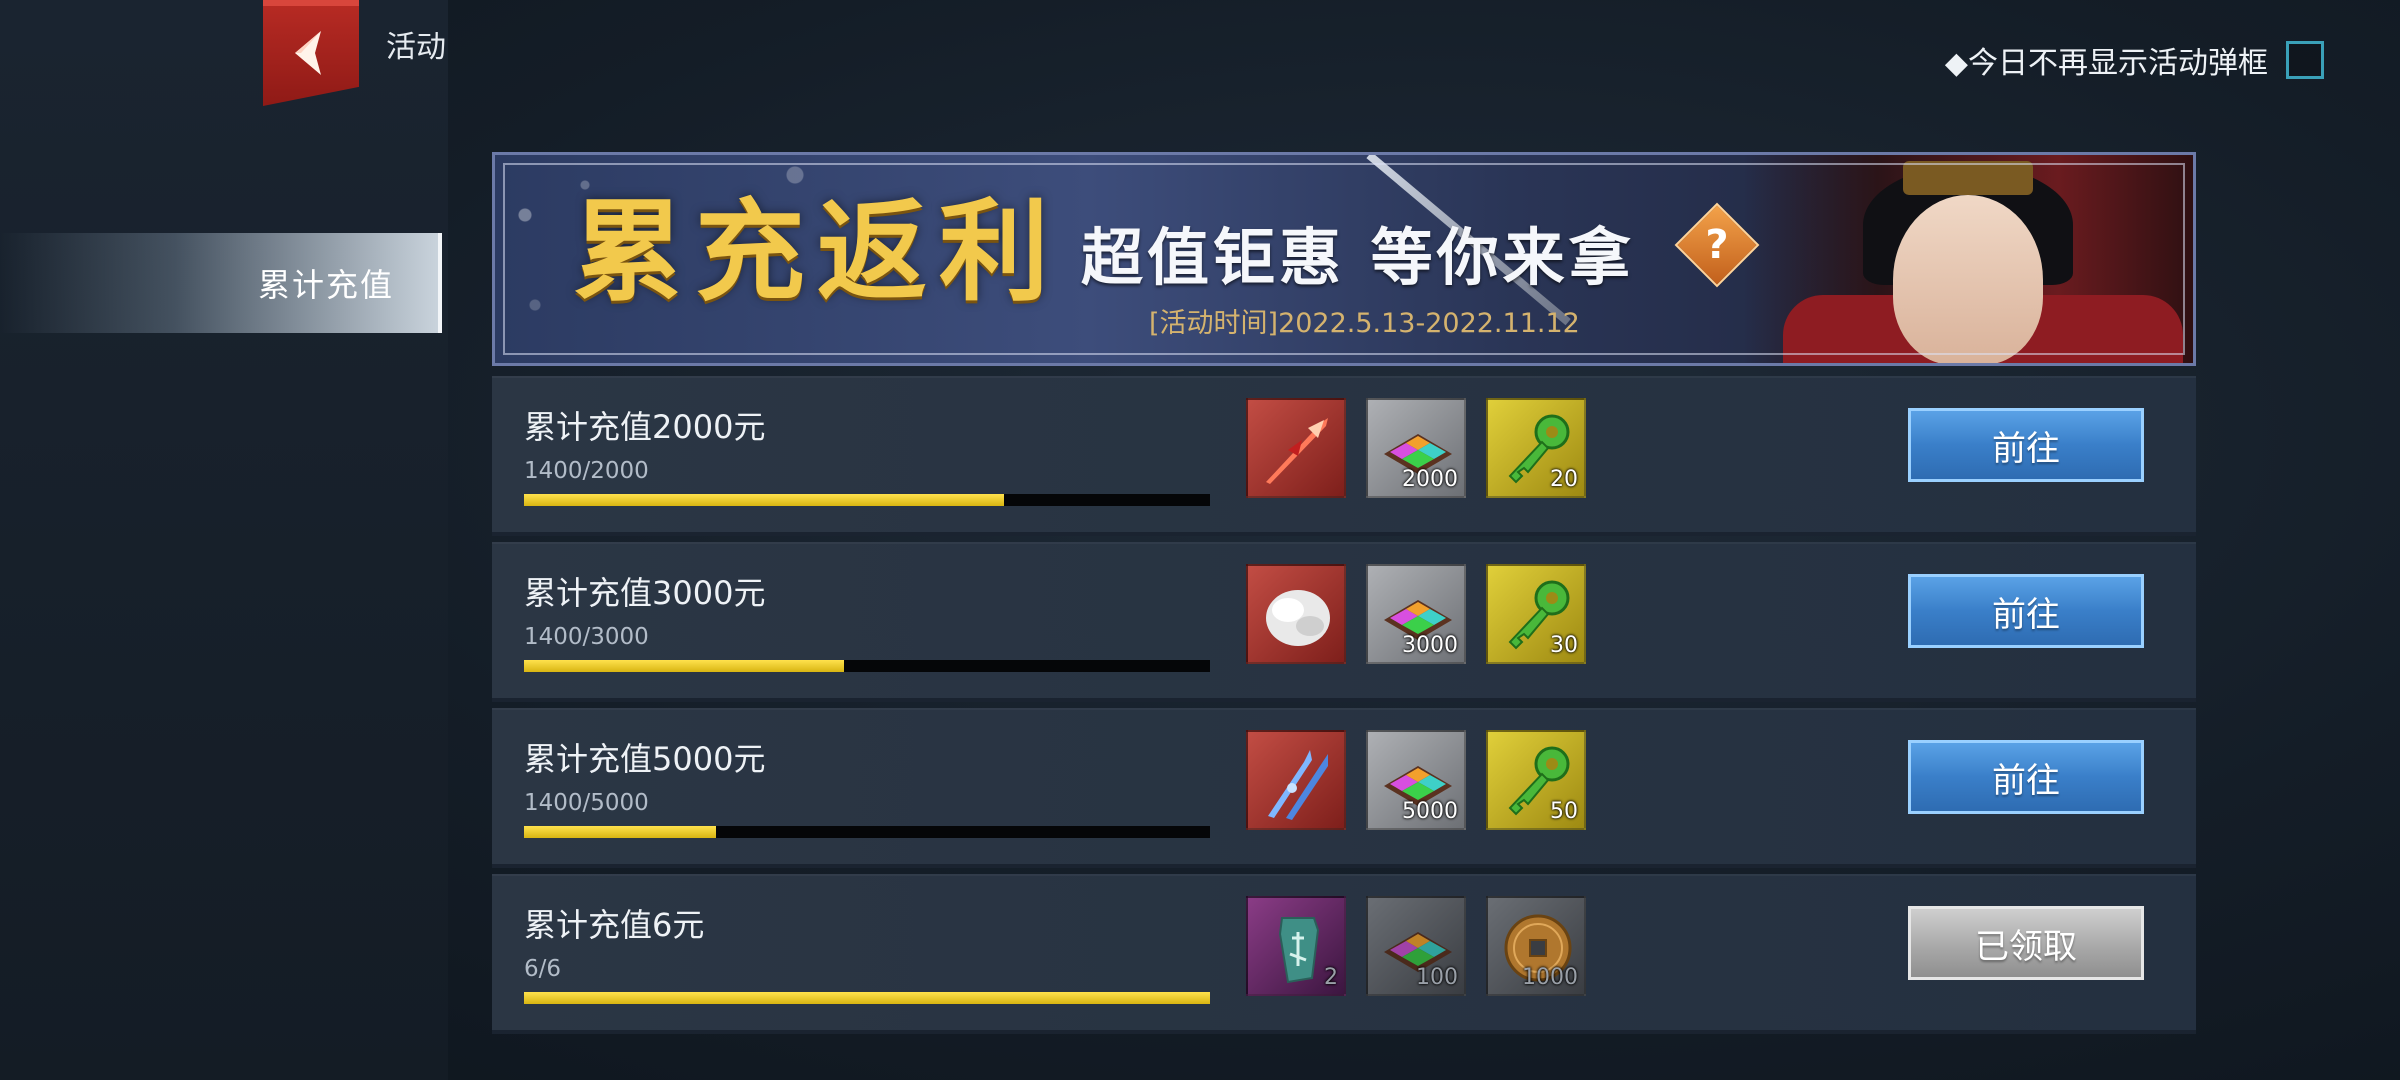  Describe the element at coordinates (1416, 614) in the screenshot. I see `reward-item: 3000` at that location.